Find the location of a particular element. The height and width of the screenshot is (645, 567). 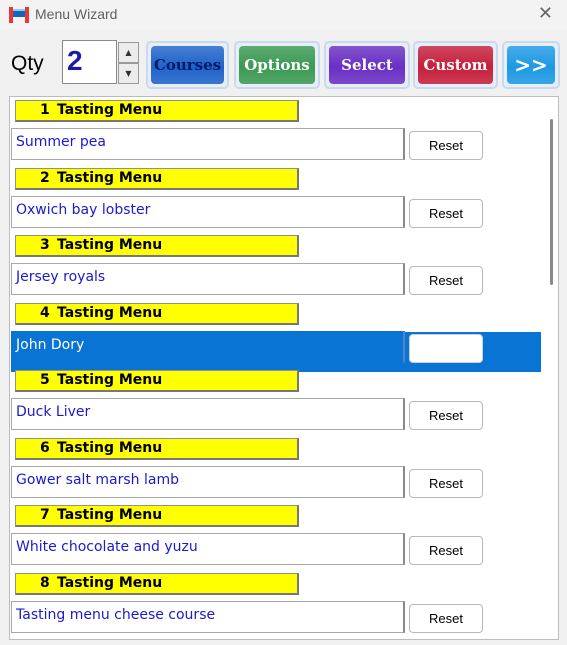

courses-button-label: Courses is located at coordinates (187, 65).